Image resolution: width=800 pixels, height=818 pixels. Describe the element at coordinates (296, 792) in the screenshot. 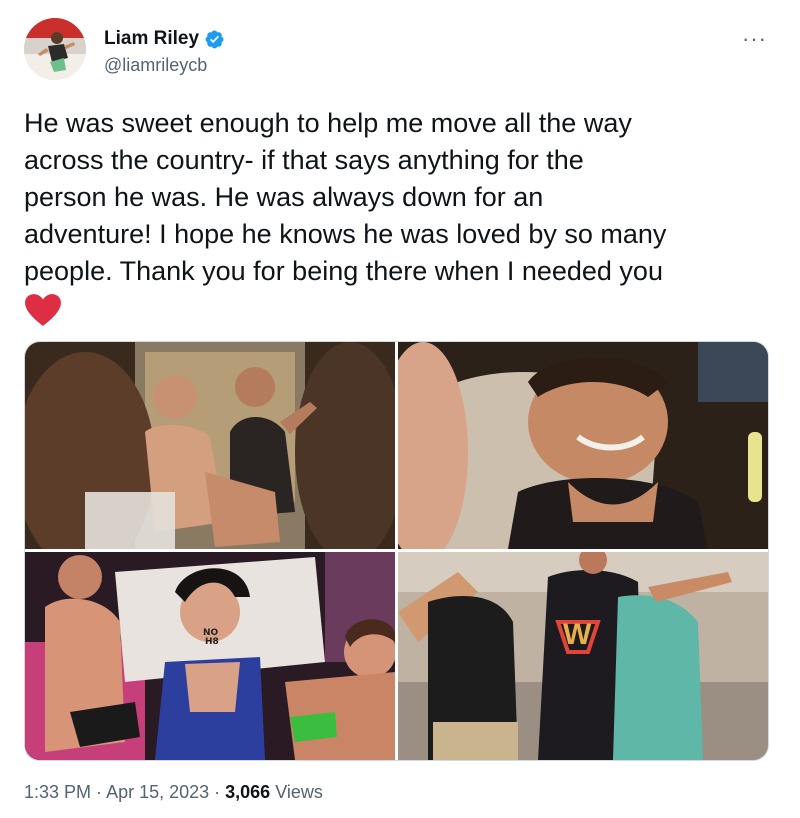

I see `views-label: Views` at that location.